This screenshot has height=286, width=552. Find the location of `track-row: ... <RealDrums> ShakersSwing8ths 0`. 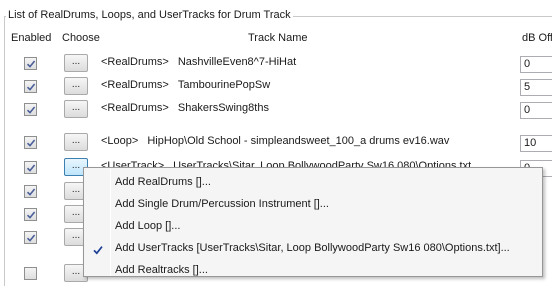

track-row: ... <RealDrums> ShakersSwing8ths 0 is located at coordinates (276, 109).